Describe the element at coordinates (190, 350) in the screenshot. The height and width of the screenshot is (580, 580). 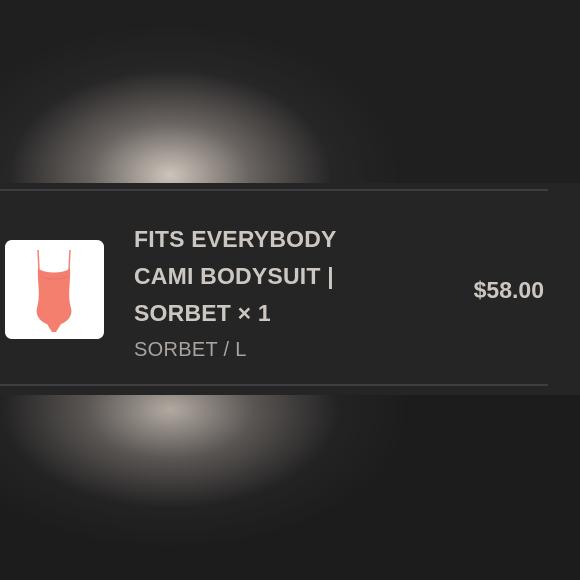
I see `product-variant: SORBET / L` at that location.